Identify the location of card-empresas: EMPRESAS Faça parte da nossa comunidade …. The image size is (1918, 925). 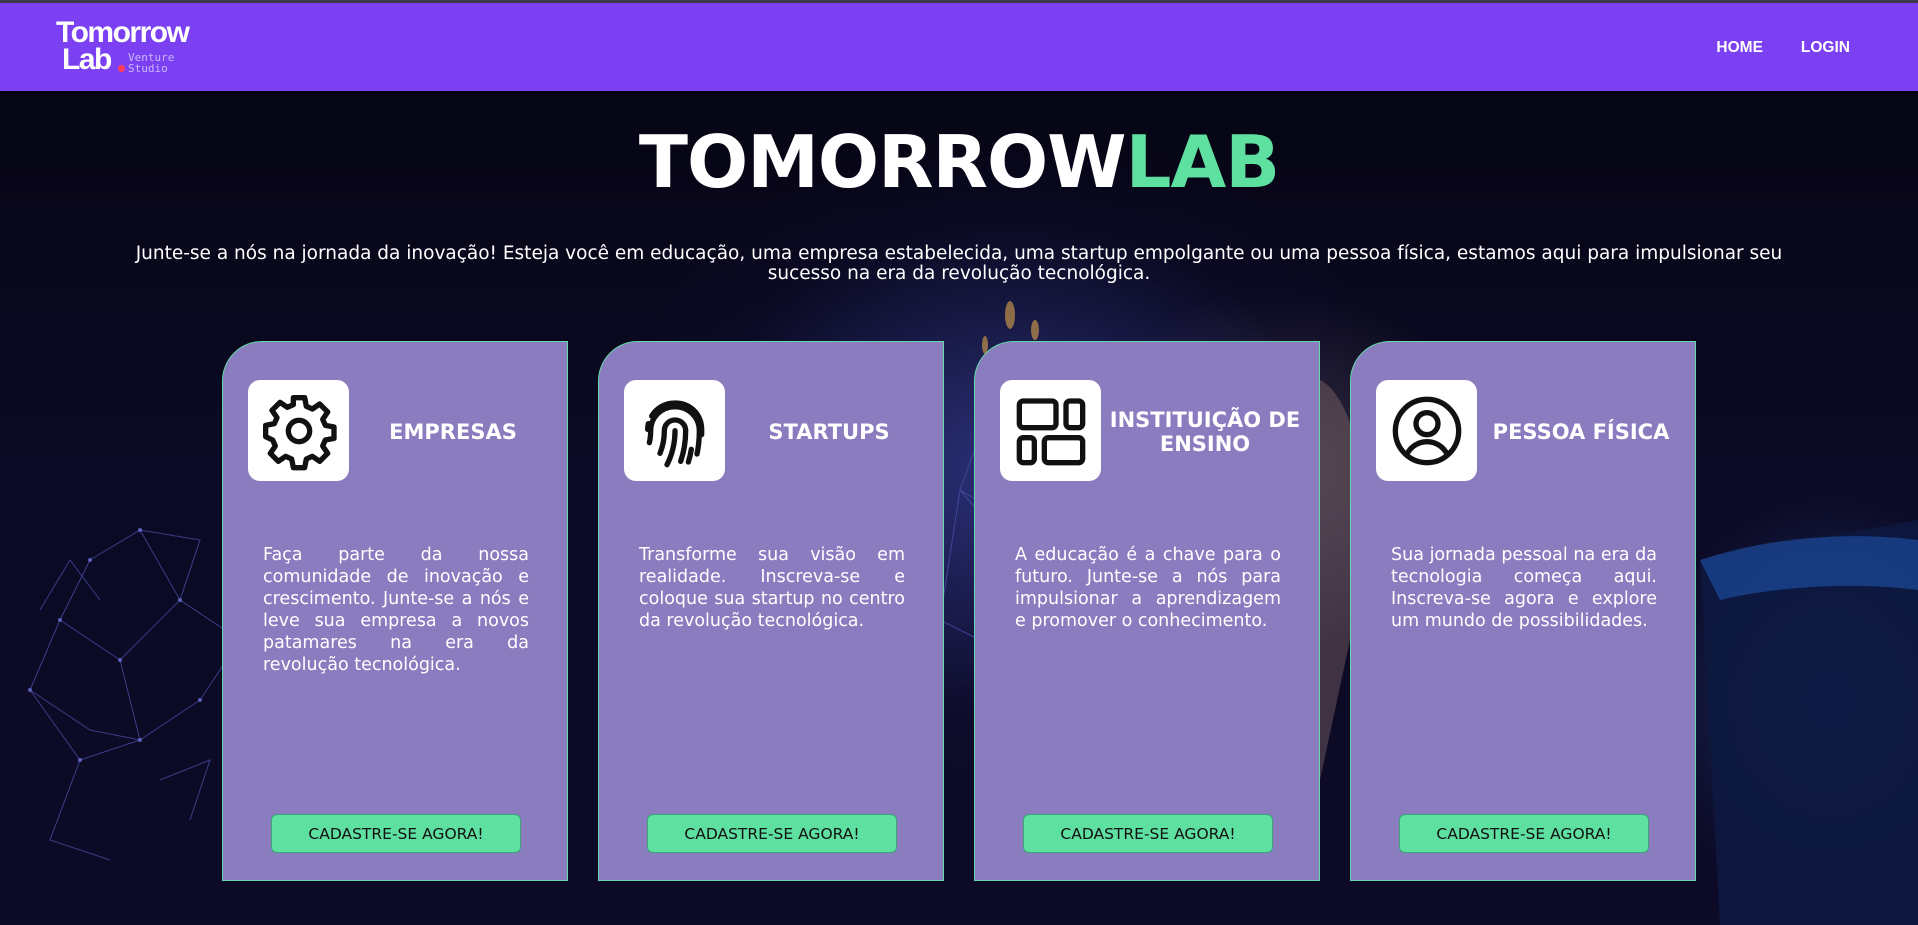
(395, 611).